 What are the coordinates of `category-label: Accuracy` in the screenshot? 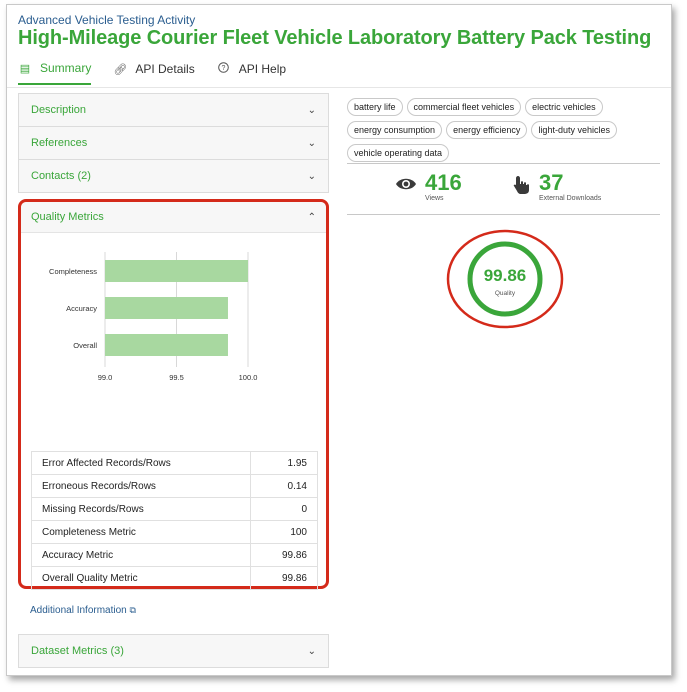 It's located at (81, 308).